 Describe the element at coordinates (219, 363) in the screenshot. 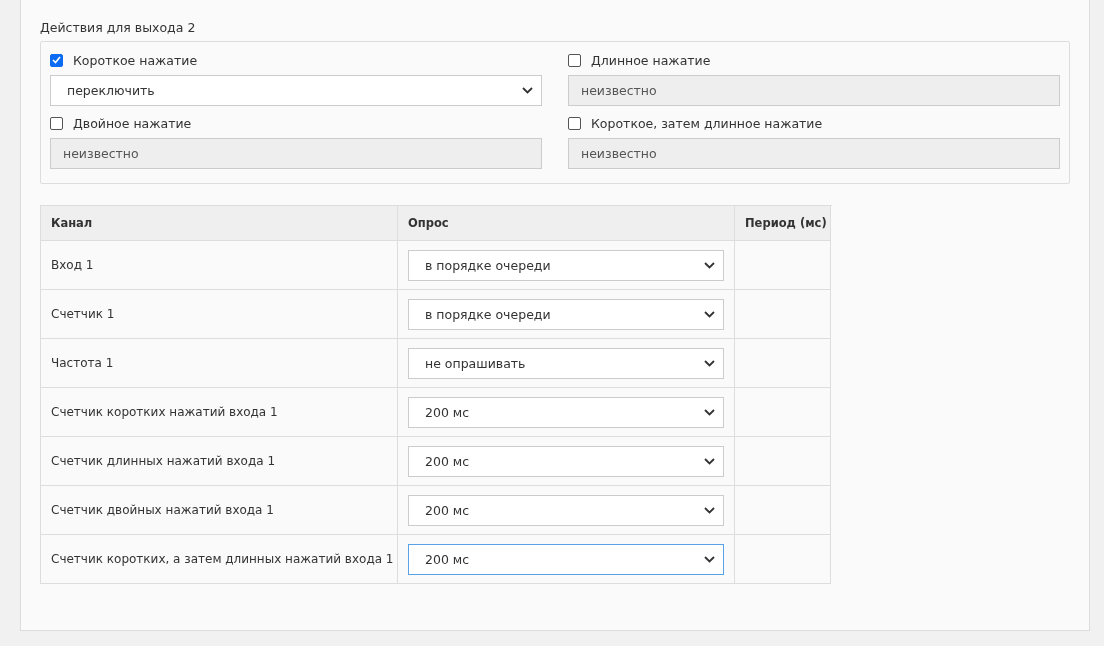

I see `table-cell: Частота 1` at that location.